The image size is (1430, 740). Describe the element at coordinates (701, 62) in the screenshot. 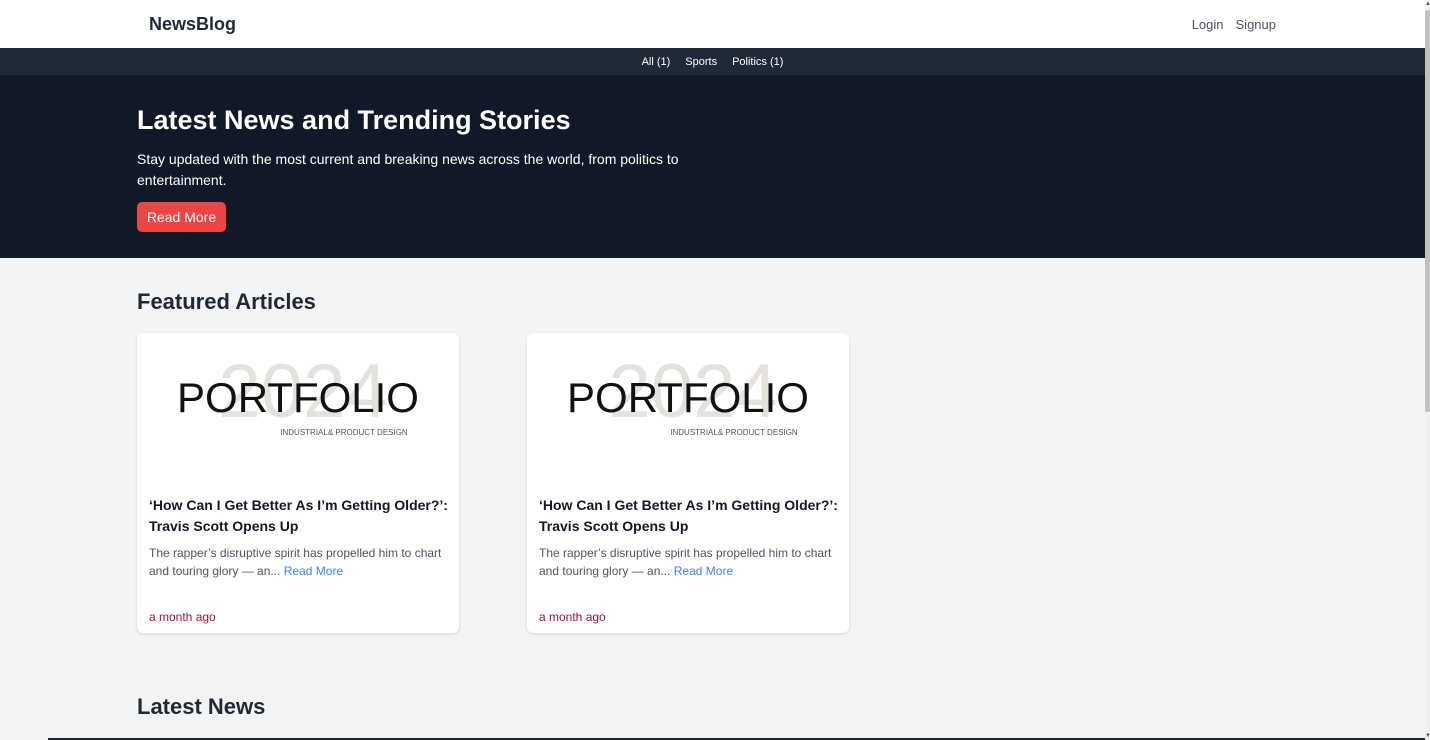

I see `category-sports: Sports` at that location.